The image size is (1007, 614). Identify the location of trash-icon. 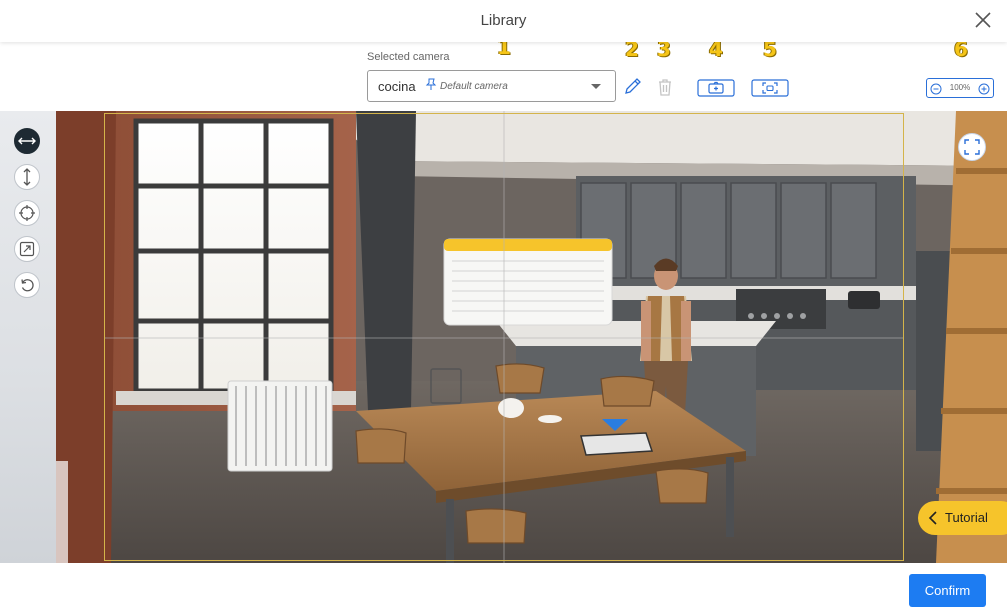
(665, 89).